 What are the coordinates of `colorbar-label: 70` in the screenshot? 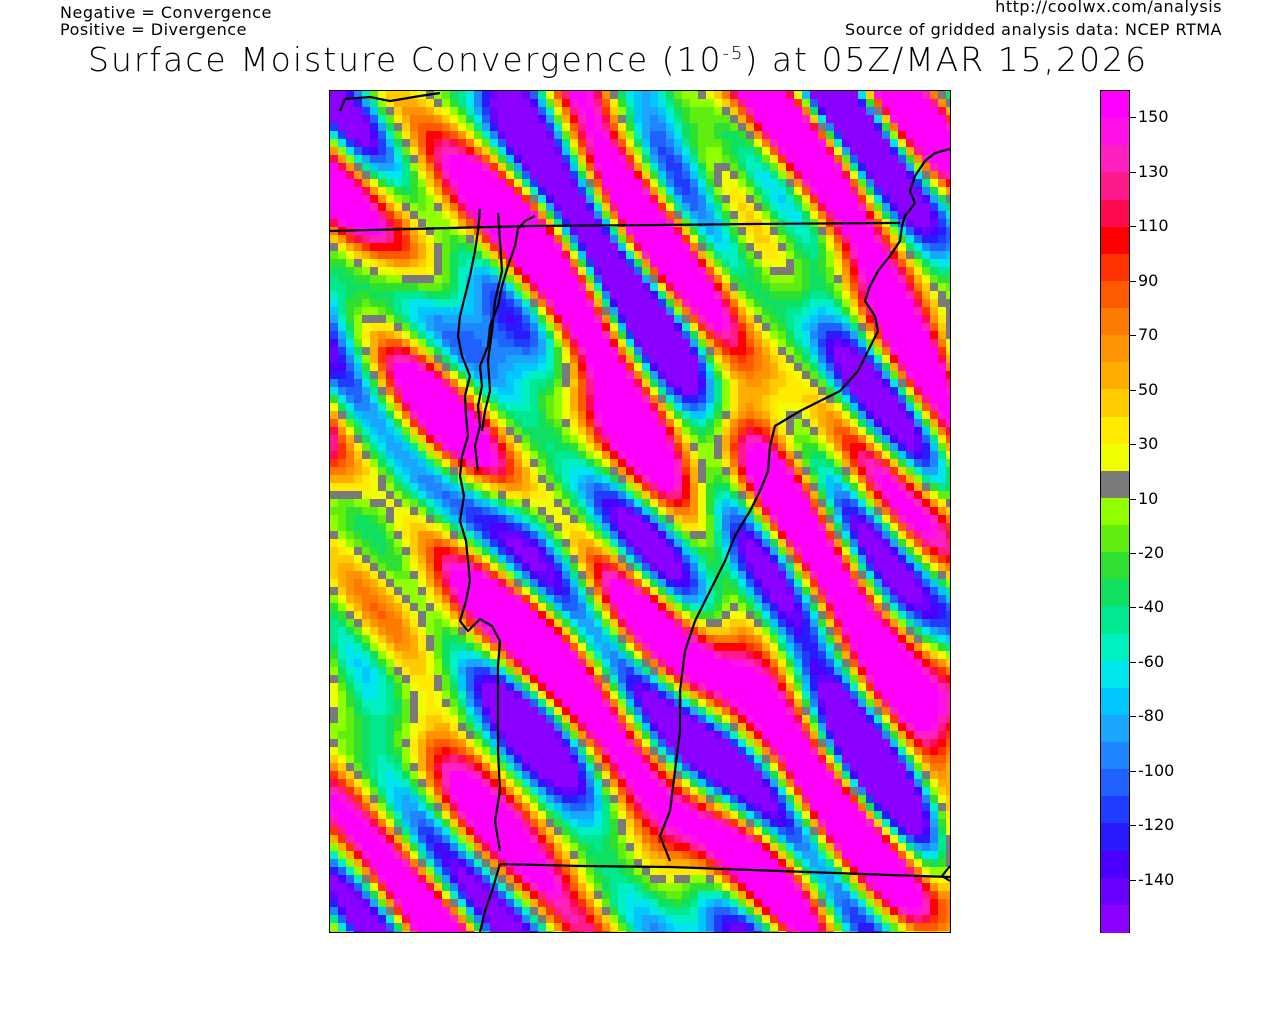 It's located at (1148, 334).